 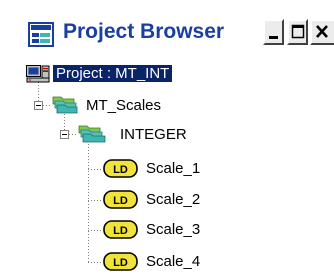 What do you see at coordinates (64, 134) in the screenshot?
I see `collapse-toggle-integer` at bounding box center [64, 134].